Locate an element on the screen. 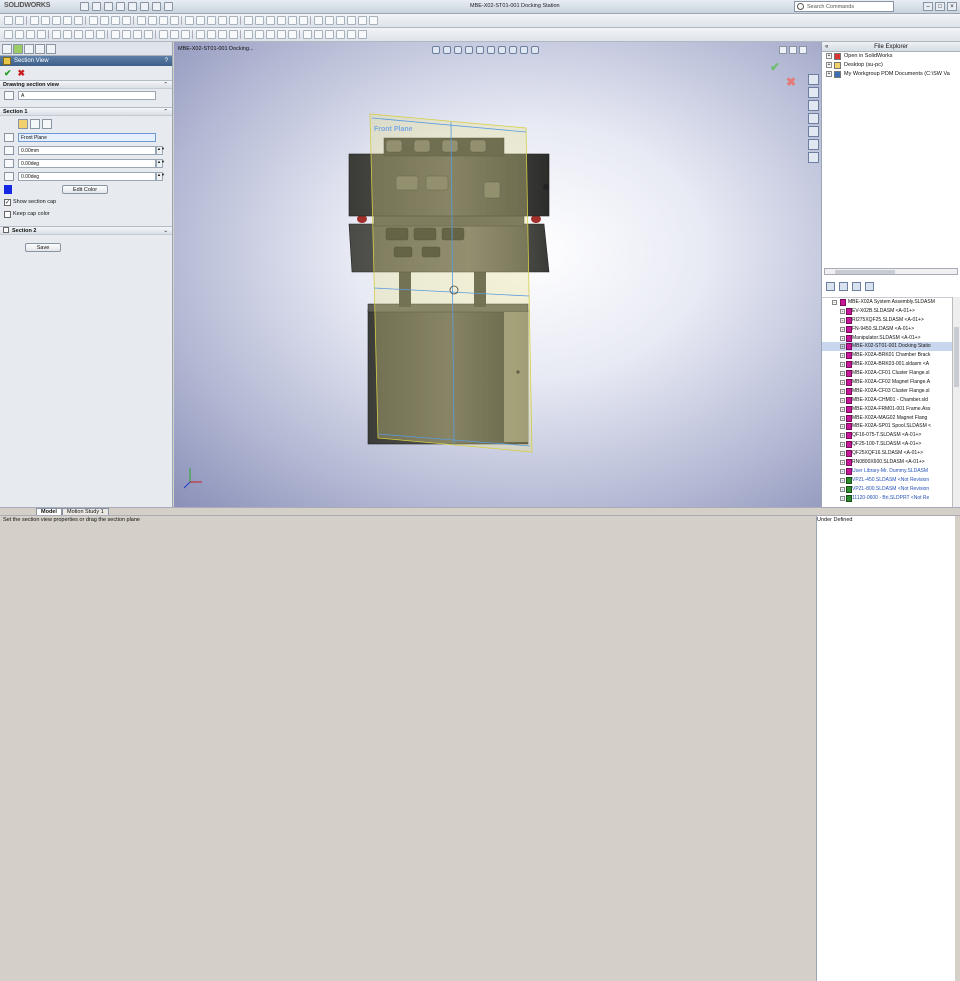 The height and width of the screenshot is (981, 960). pdm-vscroll is located at coordinates (956, 402).